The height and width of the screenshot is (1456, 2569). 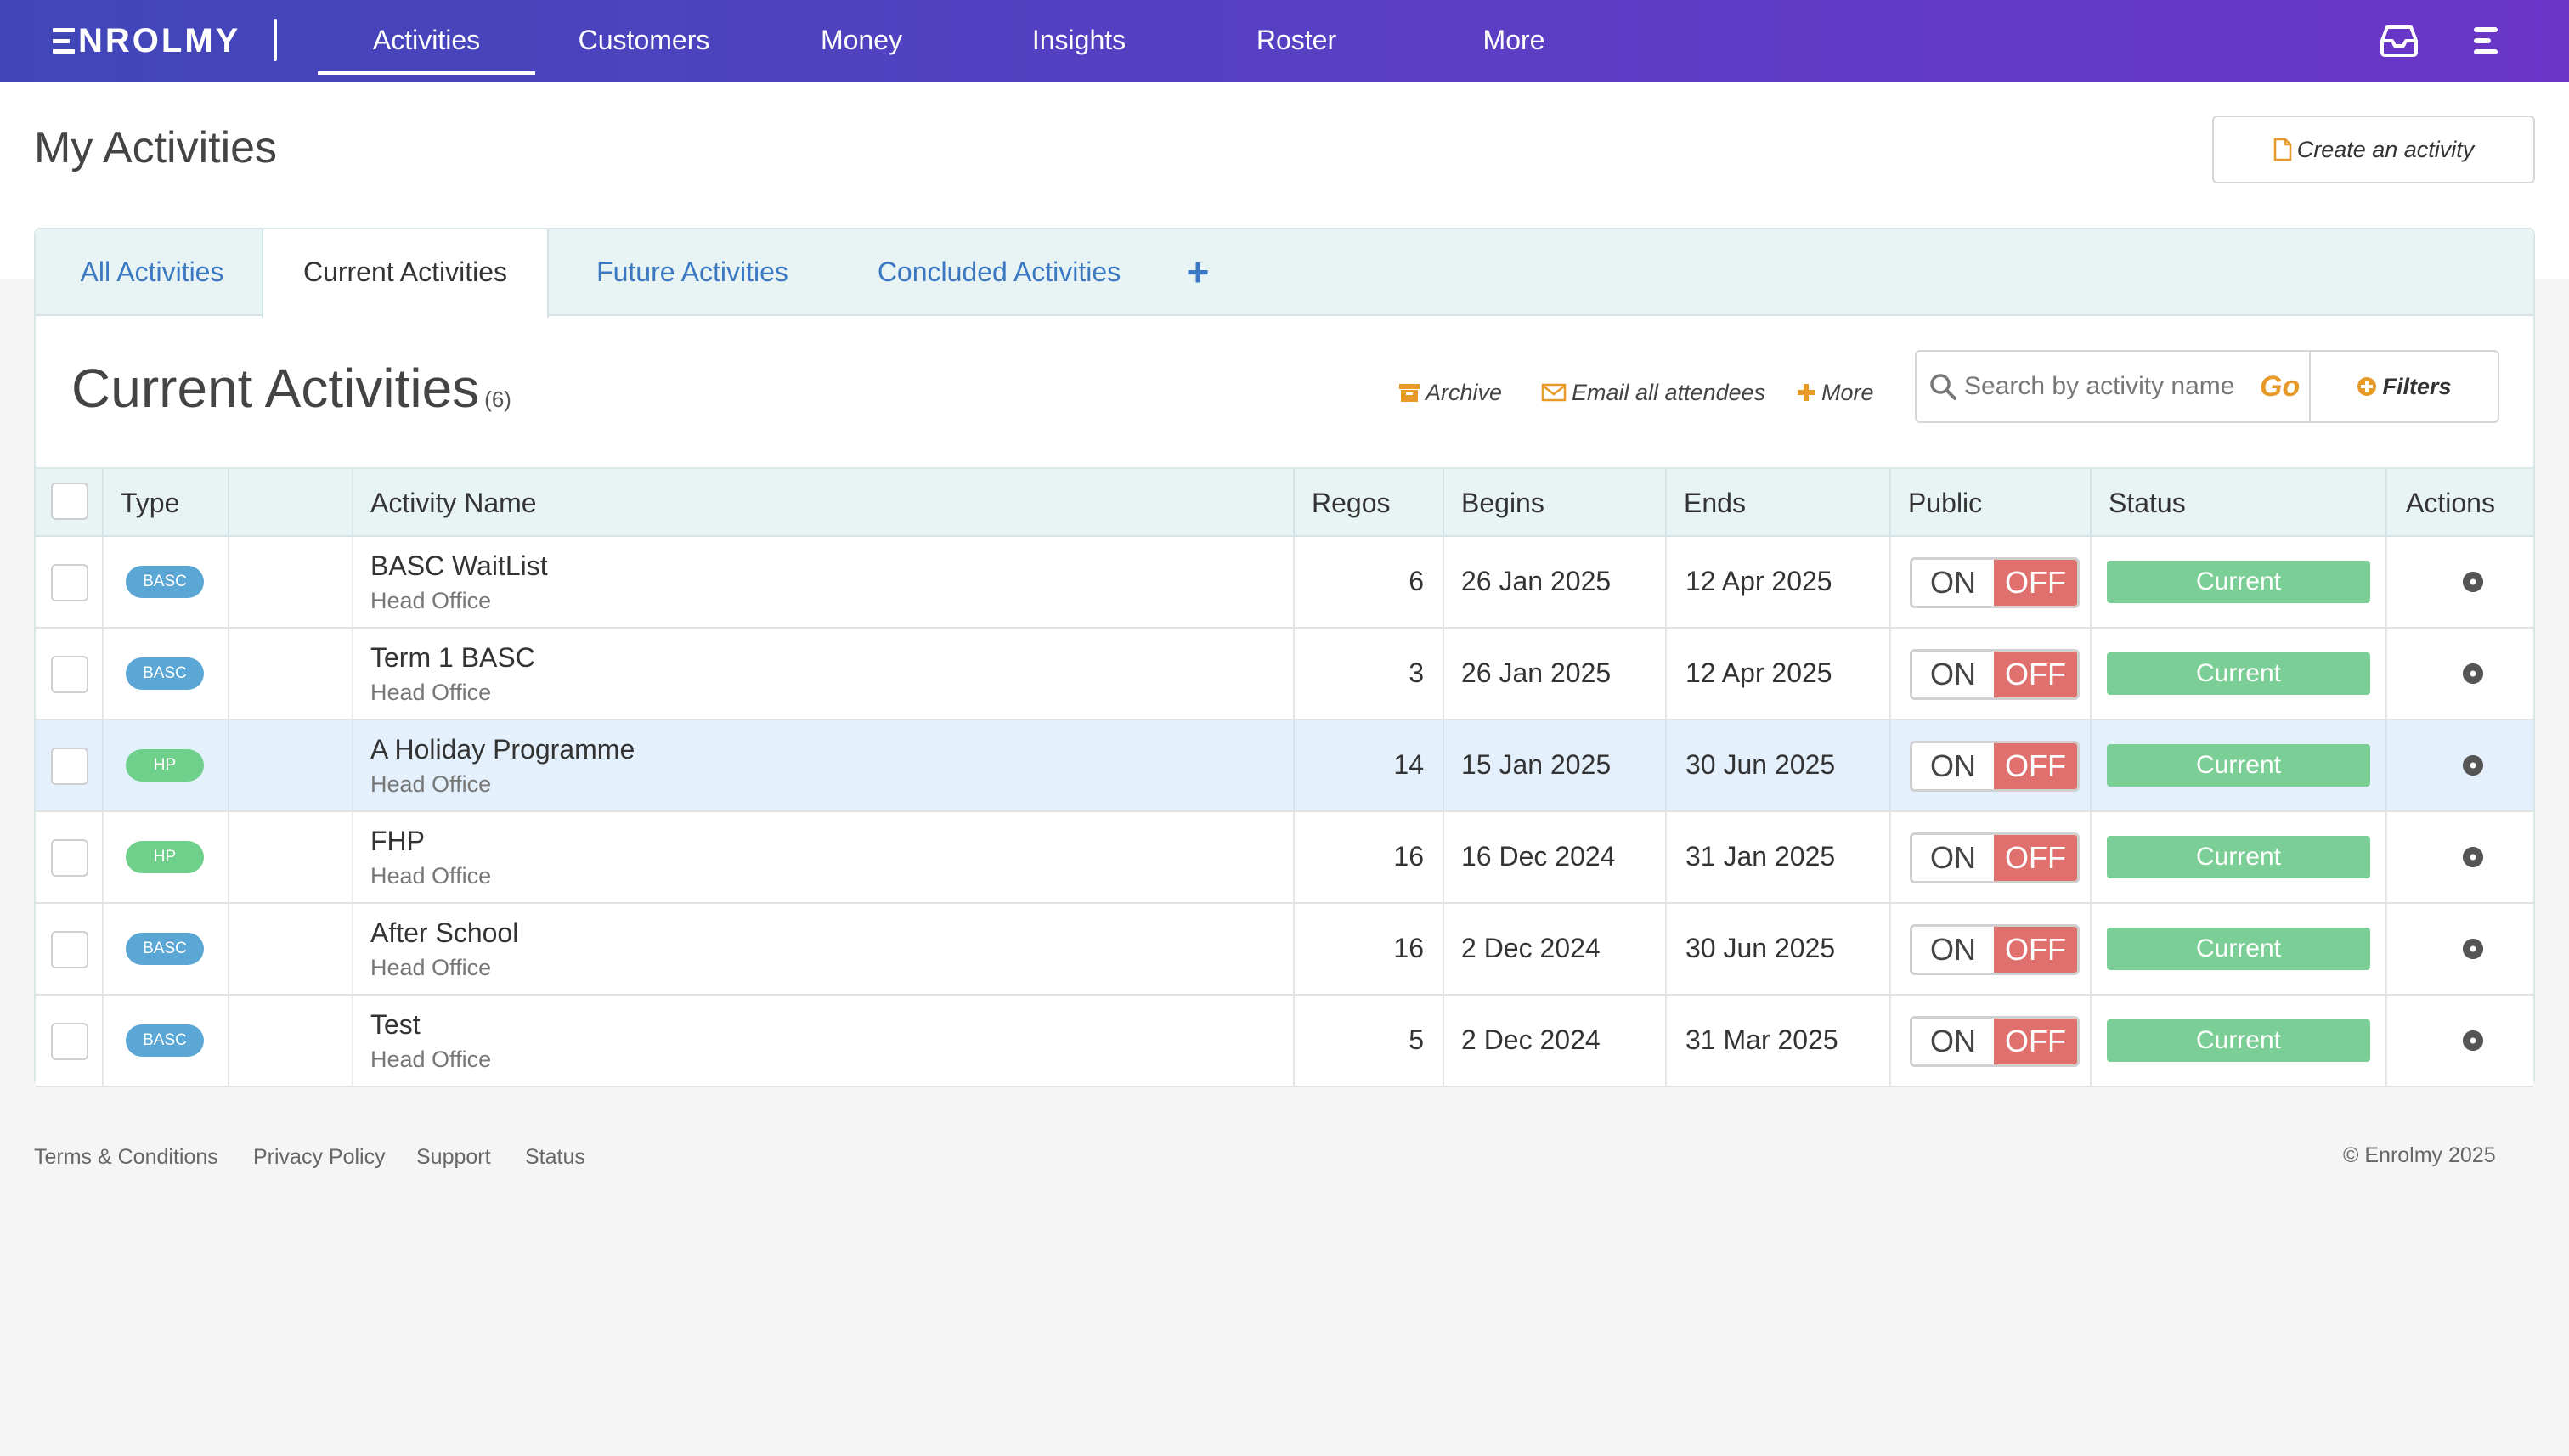 What do you see at coordinates (126, 1157) in the screenshot?
I see `footer-terms-link: Terms & Conditions` at bounding box center [126, 1157].